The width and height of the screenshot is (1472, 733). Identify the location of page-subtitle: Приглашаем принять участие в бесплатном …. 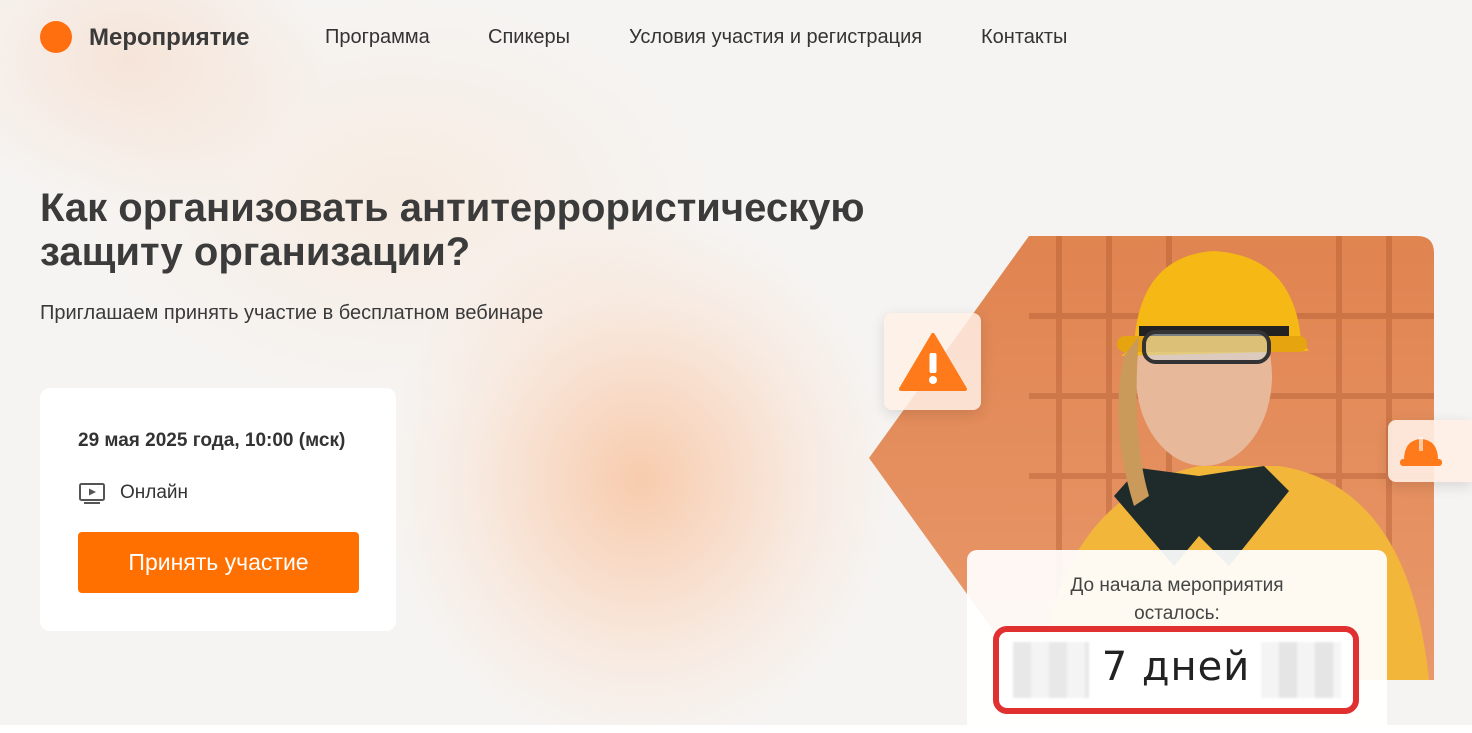
(292, 313).